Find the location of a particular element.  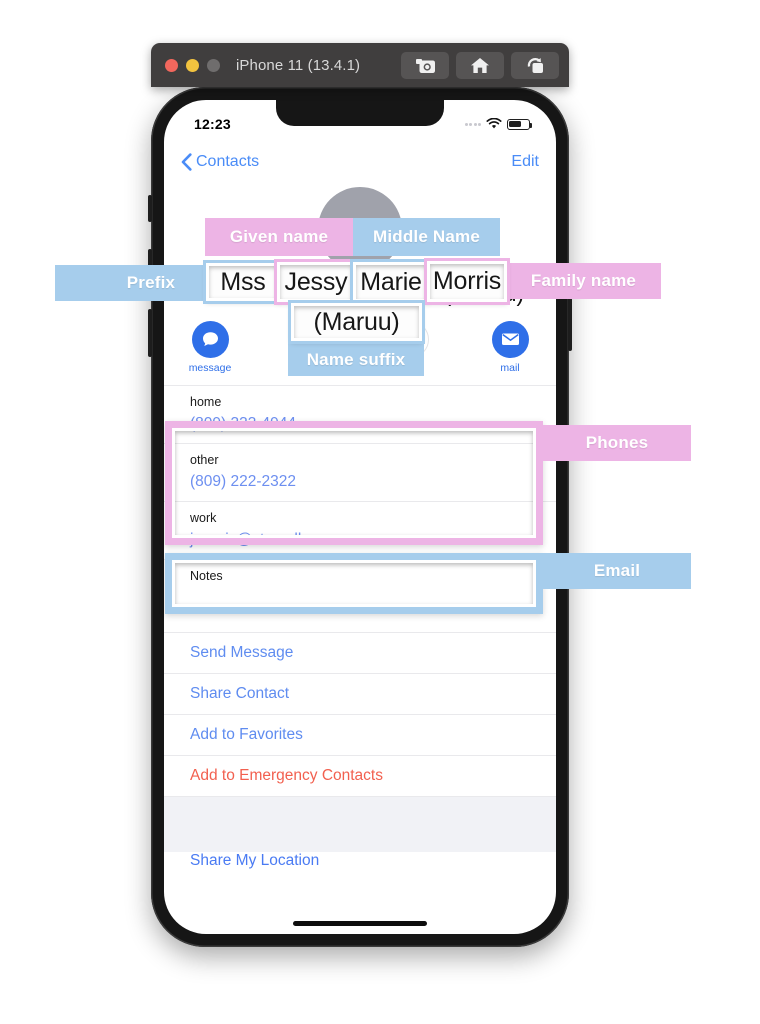

annotation-tag-given-name: Given name is located at coordinates (279, 237).